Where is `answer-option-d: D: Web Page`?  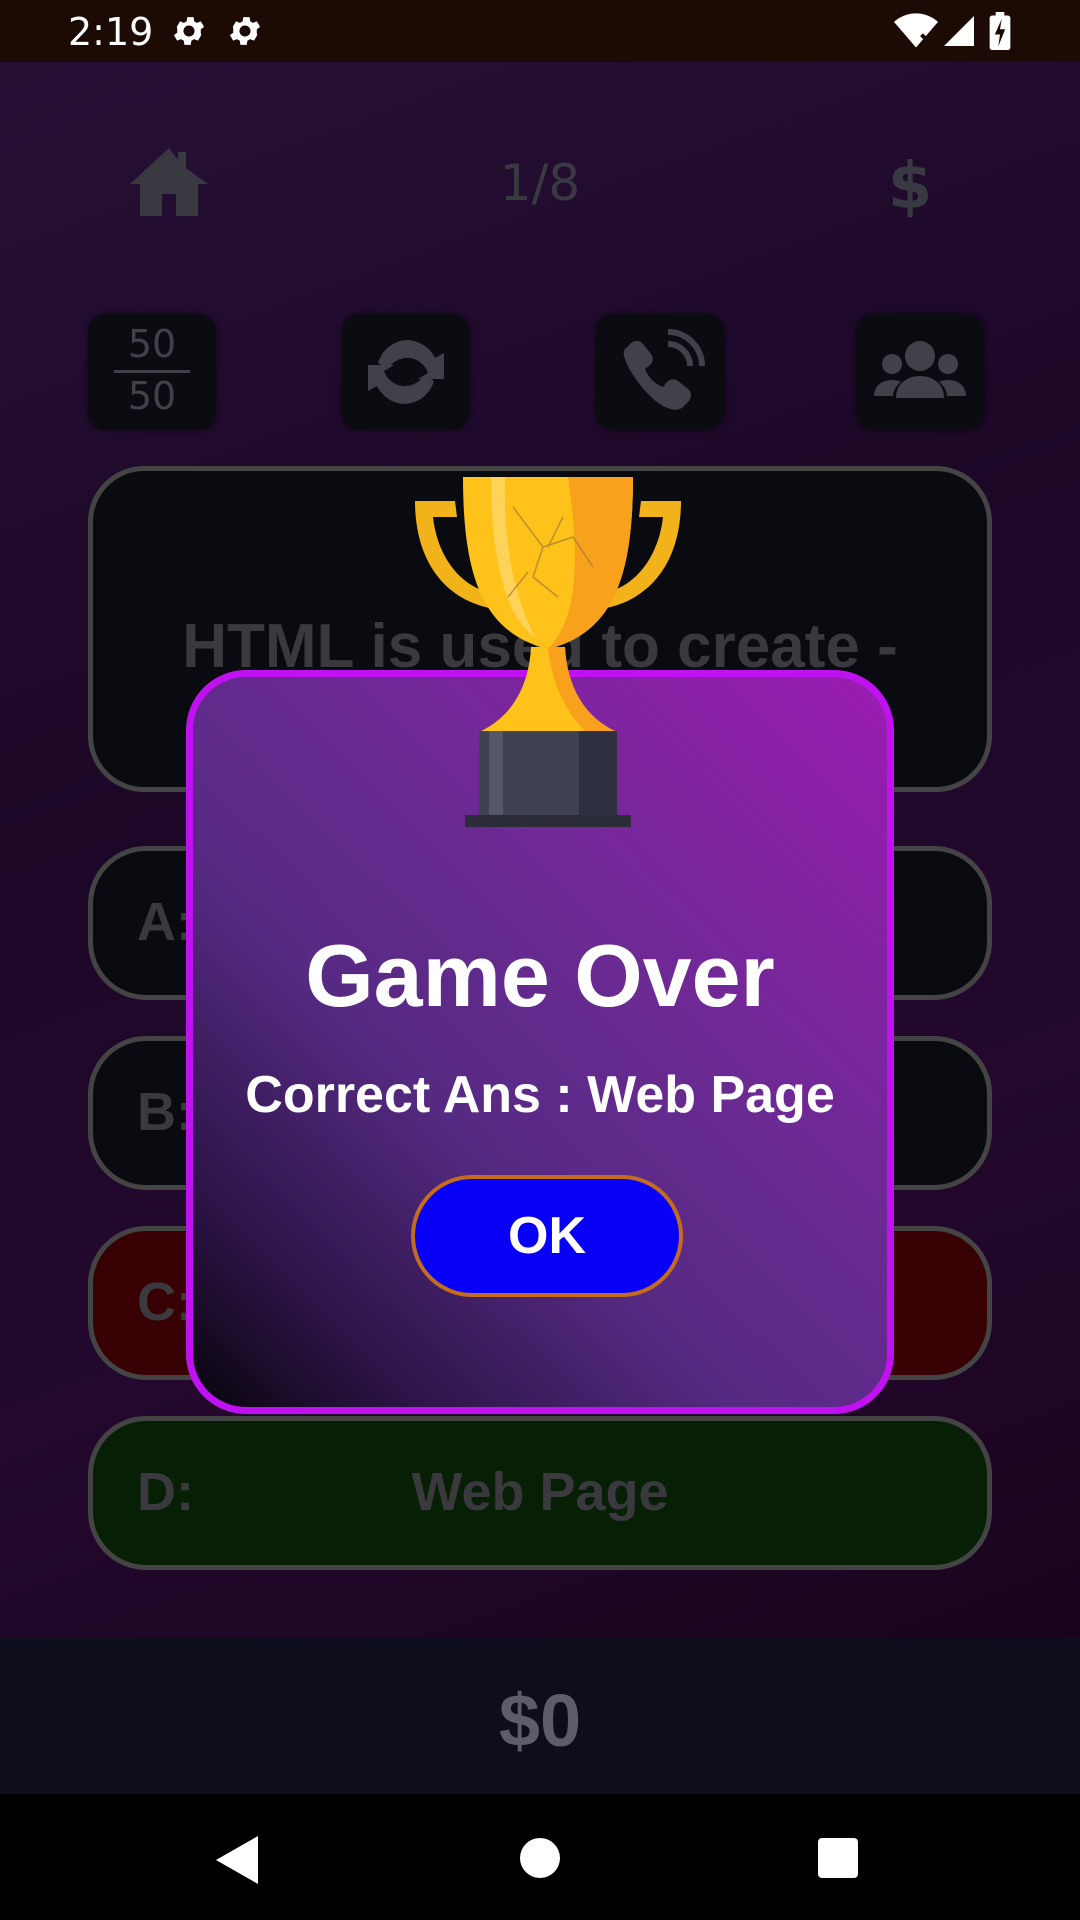
answer-option-d: D: Web Page is located at coordinates (540, 1493).